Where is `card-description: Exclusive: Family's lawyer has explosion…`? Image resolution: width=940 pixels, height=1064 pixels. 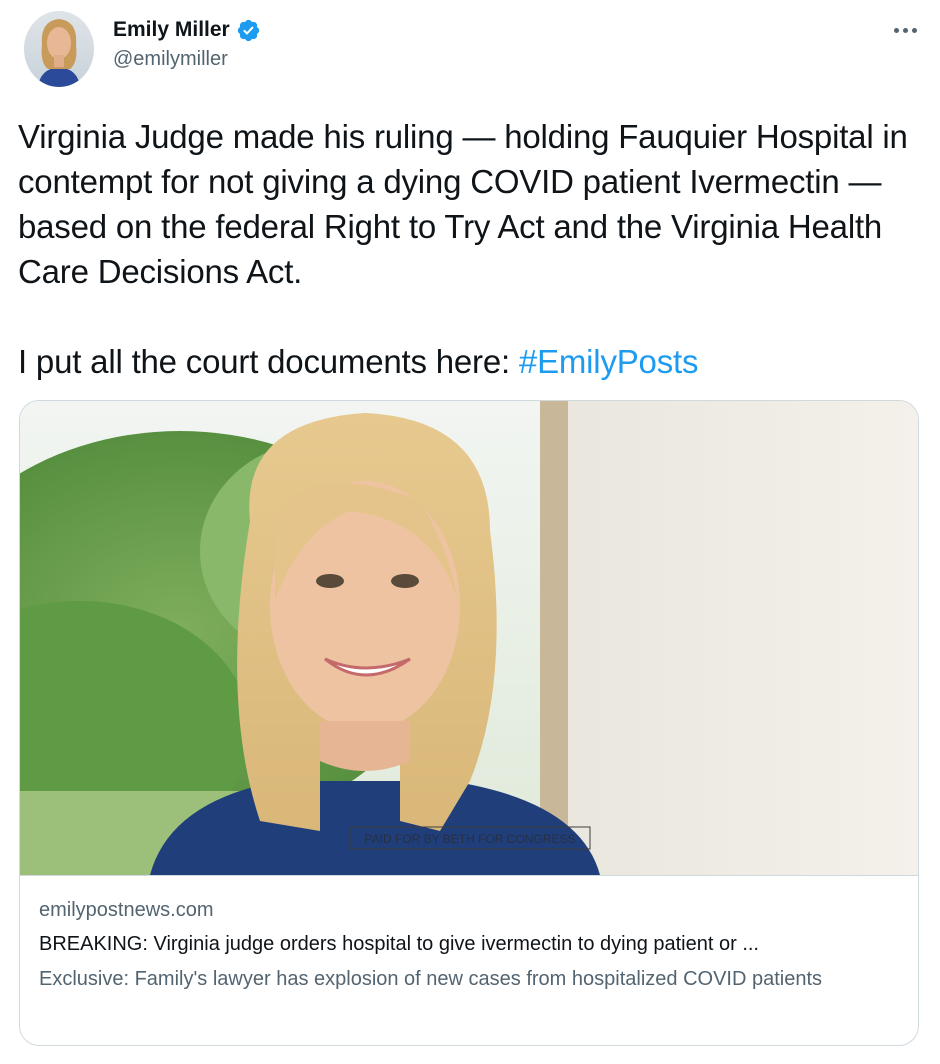 card-description: Exclusive: Family's lawyer has explosion… is located at coordinates (431, 979).